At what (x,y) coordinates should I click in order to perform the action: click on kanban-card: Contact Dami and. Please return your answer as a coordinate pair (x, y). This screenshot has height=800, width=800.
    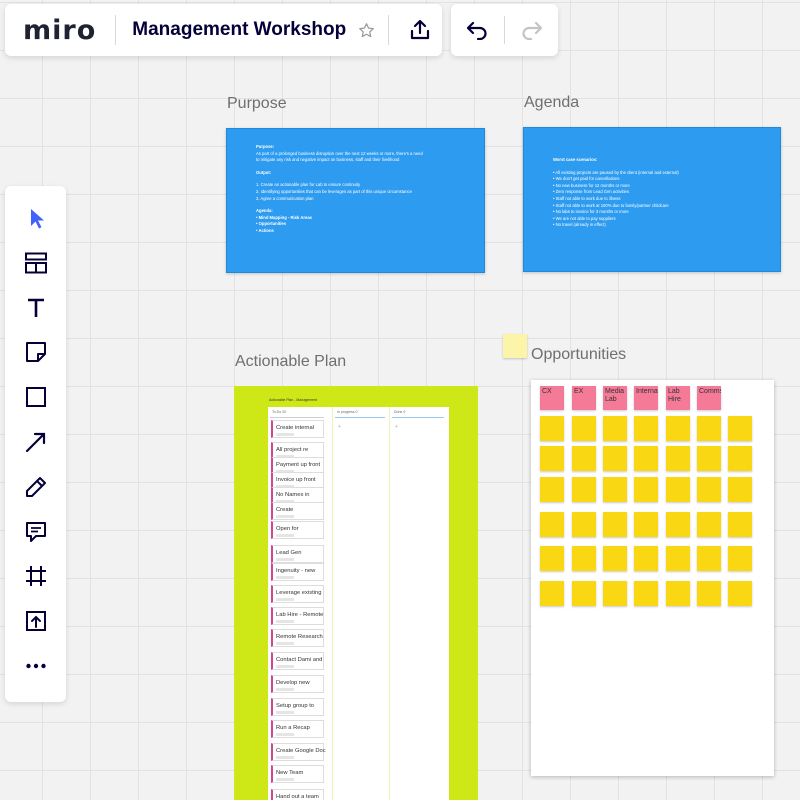
    Looking at the image, I should click on (297, 661).